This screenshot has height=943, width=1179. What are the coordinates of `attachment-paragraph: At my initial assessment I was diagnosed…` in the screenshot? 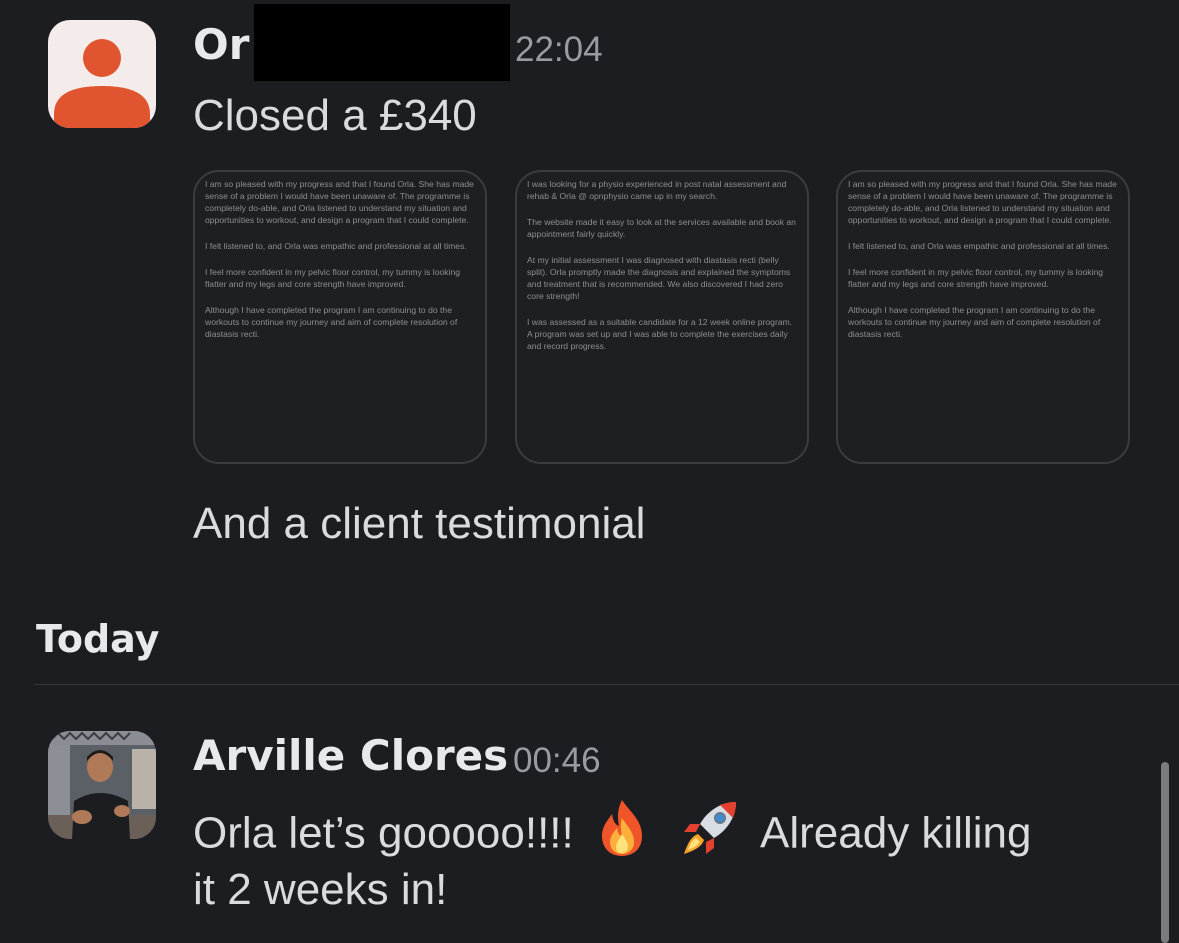 It's located at (659, 278).